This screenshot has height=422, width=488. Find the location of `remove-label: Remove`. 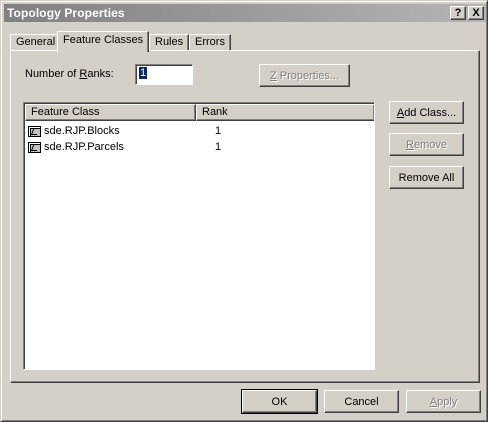

remove-label: Remove is located at coordinates (426, 145).